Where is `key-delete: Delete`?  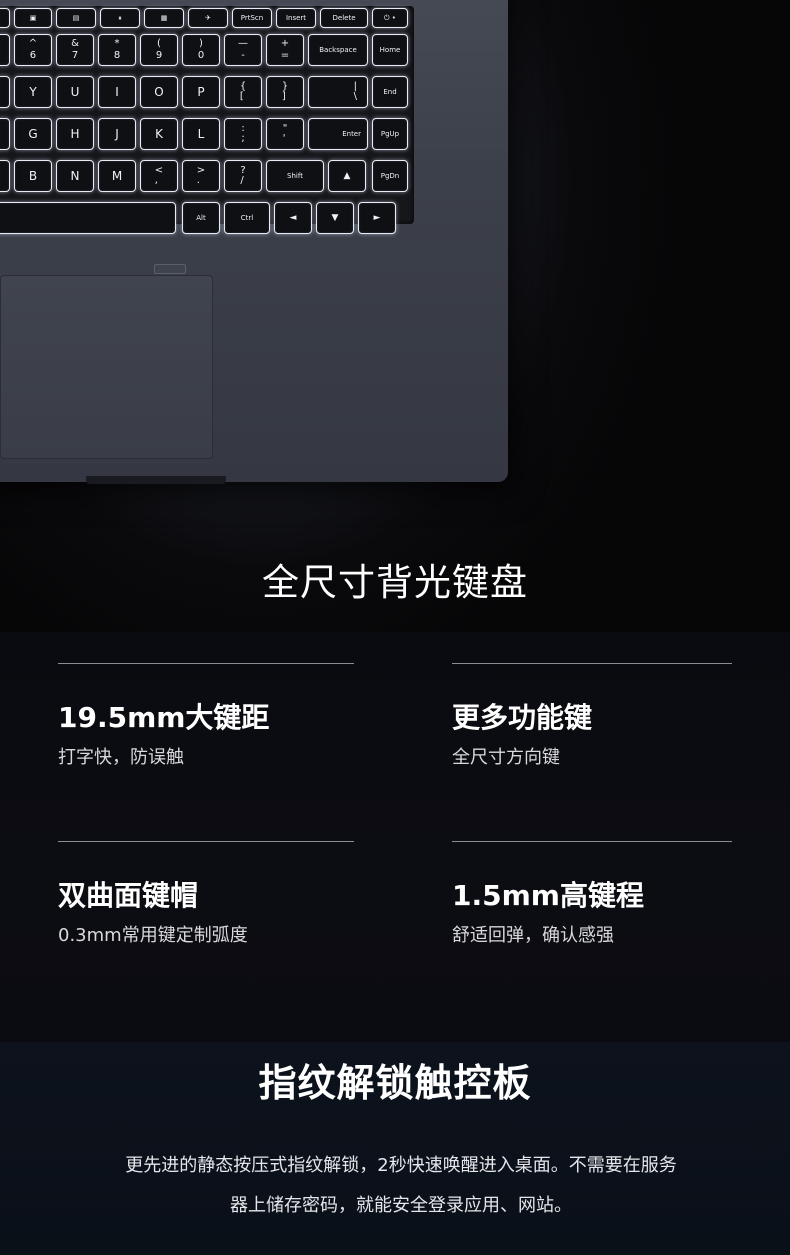 key-delete: Delete is located at coordinates (344, 18).